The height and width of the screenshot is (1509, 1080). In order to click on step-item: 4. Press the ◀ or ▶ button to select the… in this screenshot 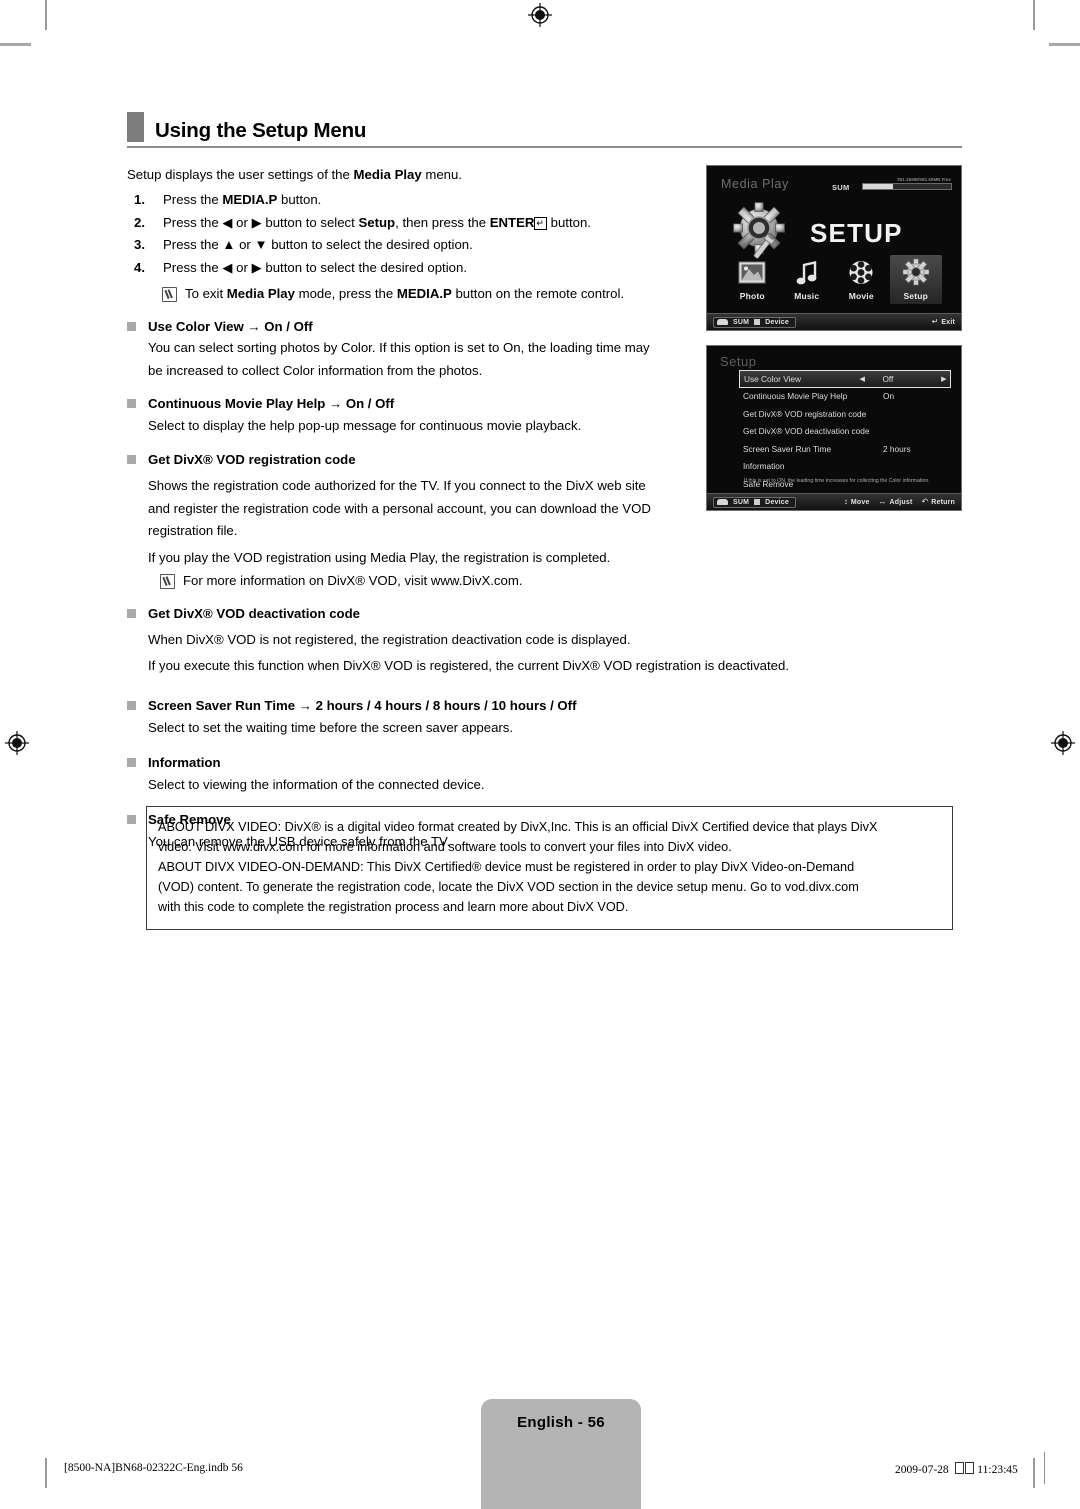, I will do `click(407, 268)`.